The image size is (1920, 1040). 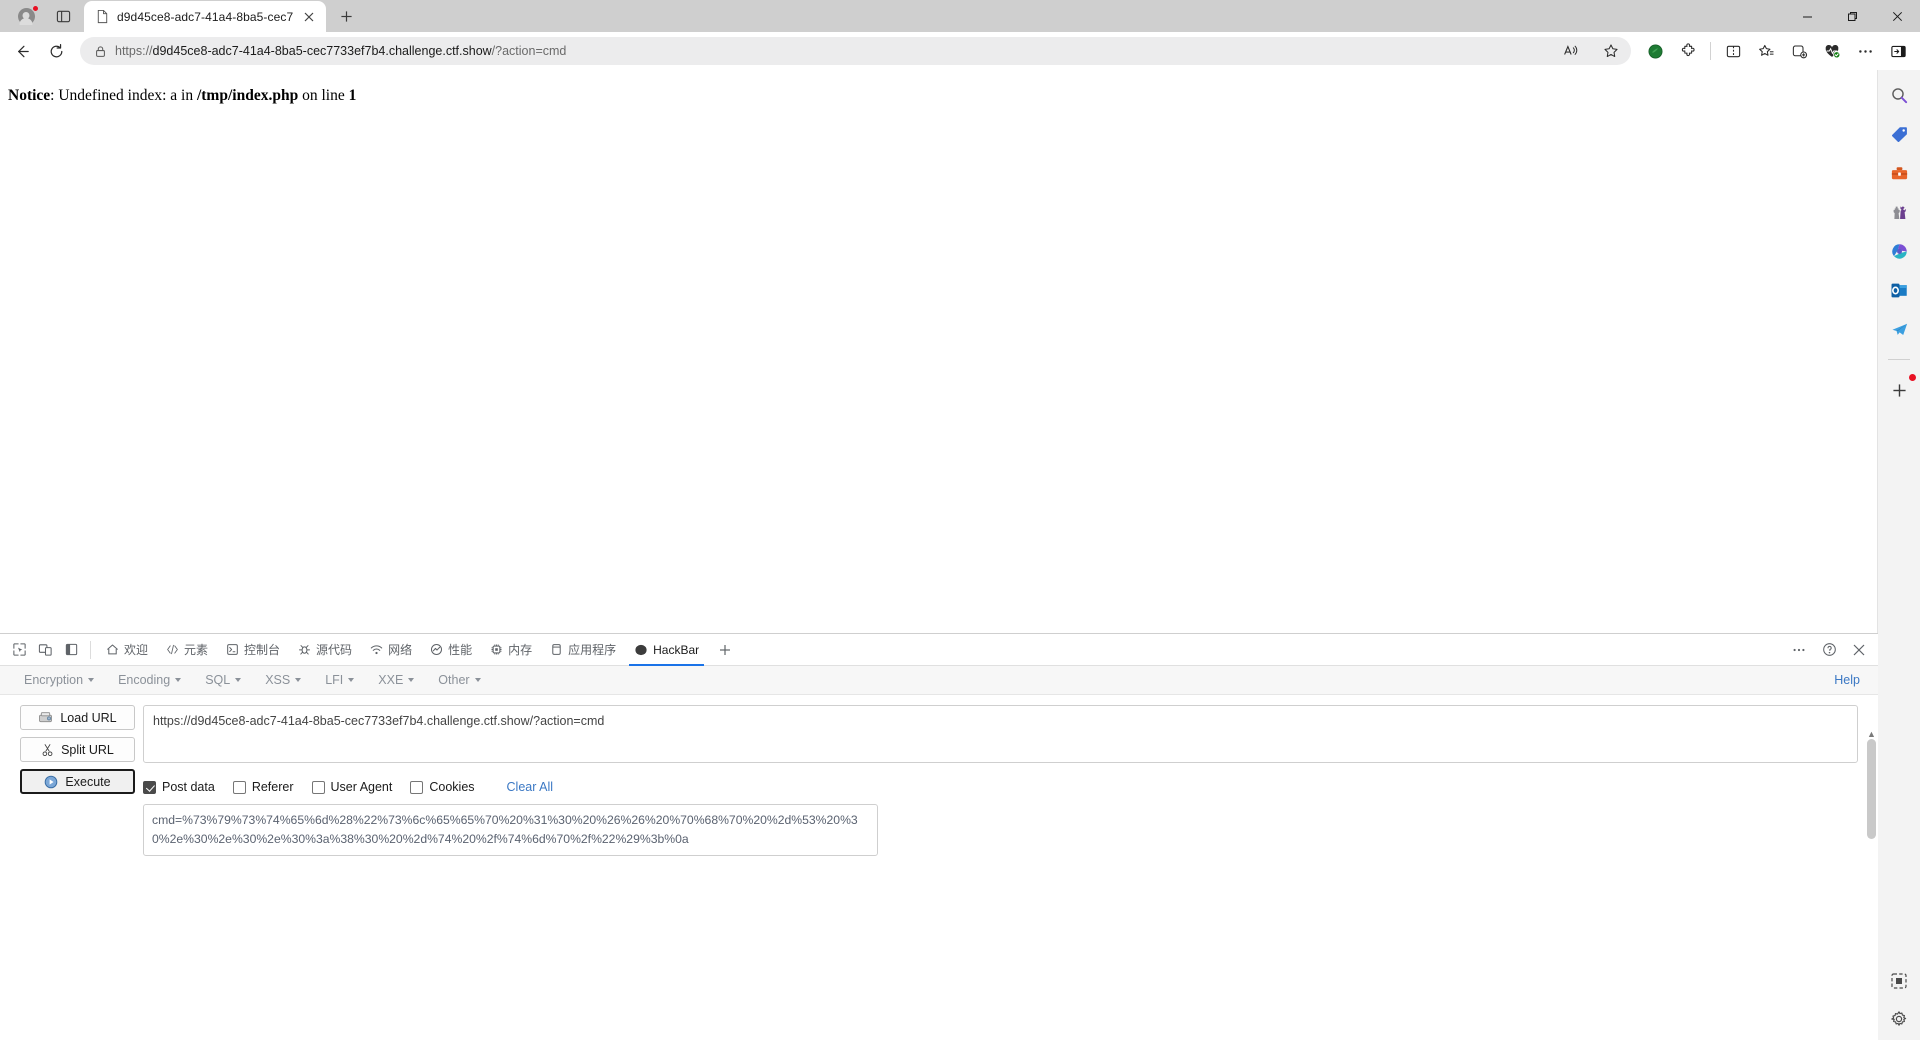 What do you see at coordinates (1871, 879) in the screenshot?
I see `hackbar-scrollbar: ▲` at bounding box center [1871, 879].